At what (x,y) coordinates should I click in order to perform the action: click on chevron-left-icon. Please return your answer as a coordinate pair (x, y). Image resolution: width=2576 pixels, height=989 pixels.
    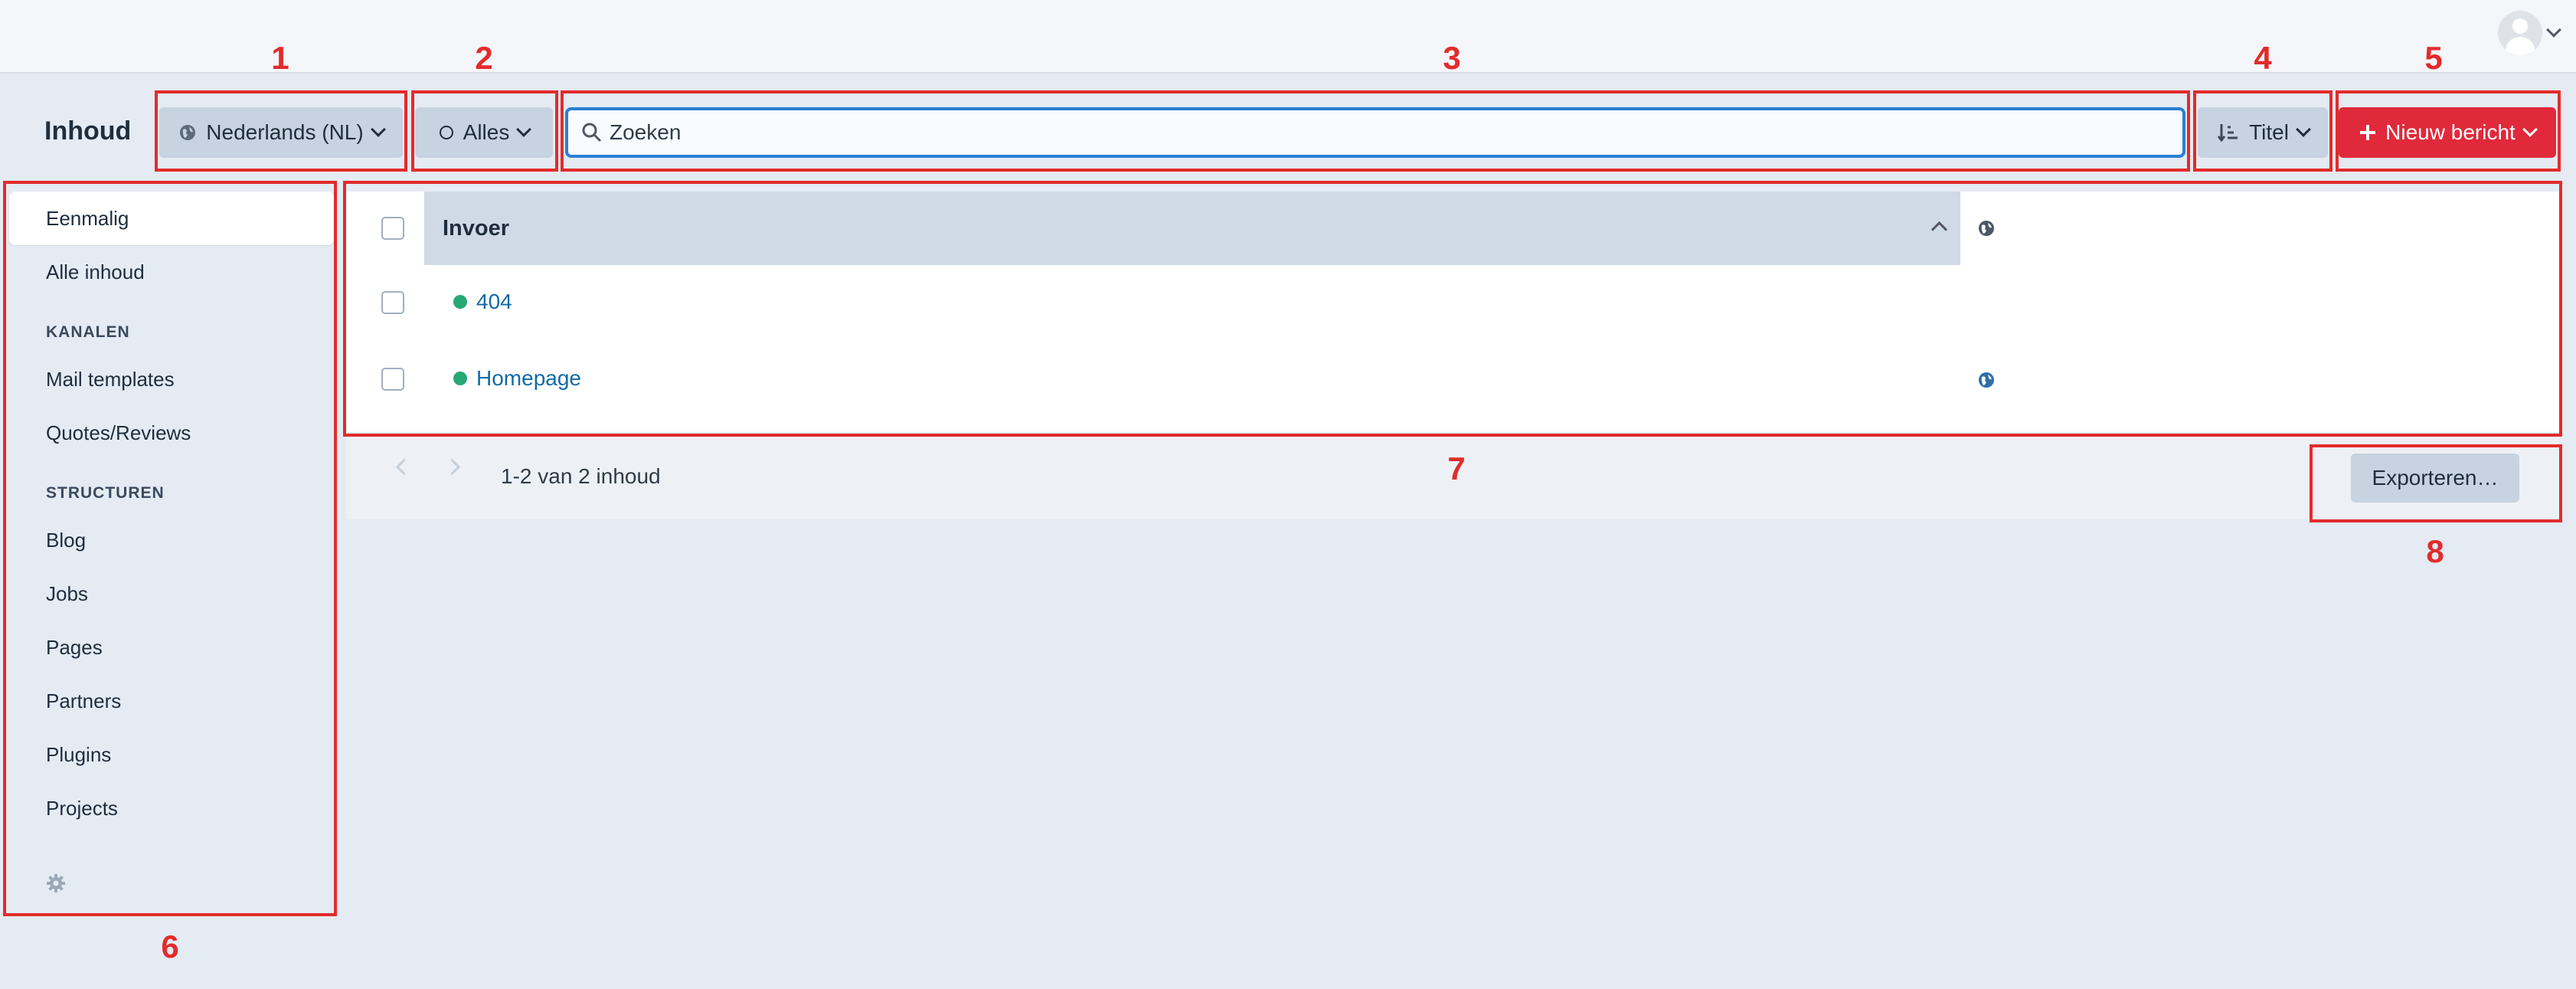
    Looking at the image, I should click on (404, 467).